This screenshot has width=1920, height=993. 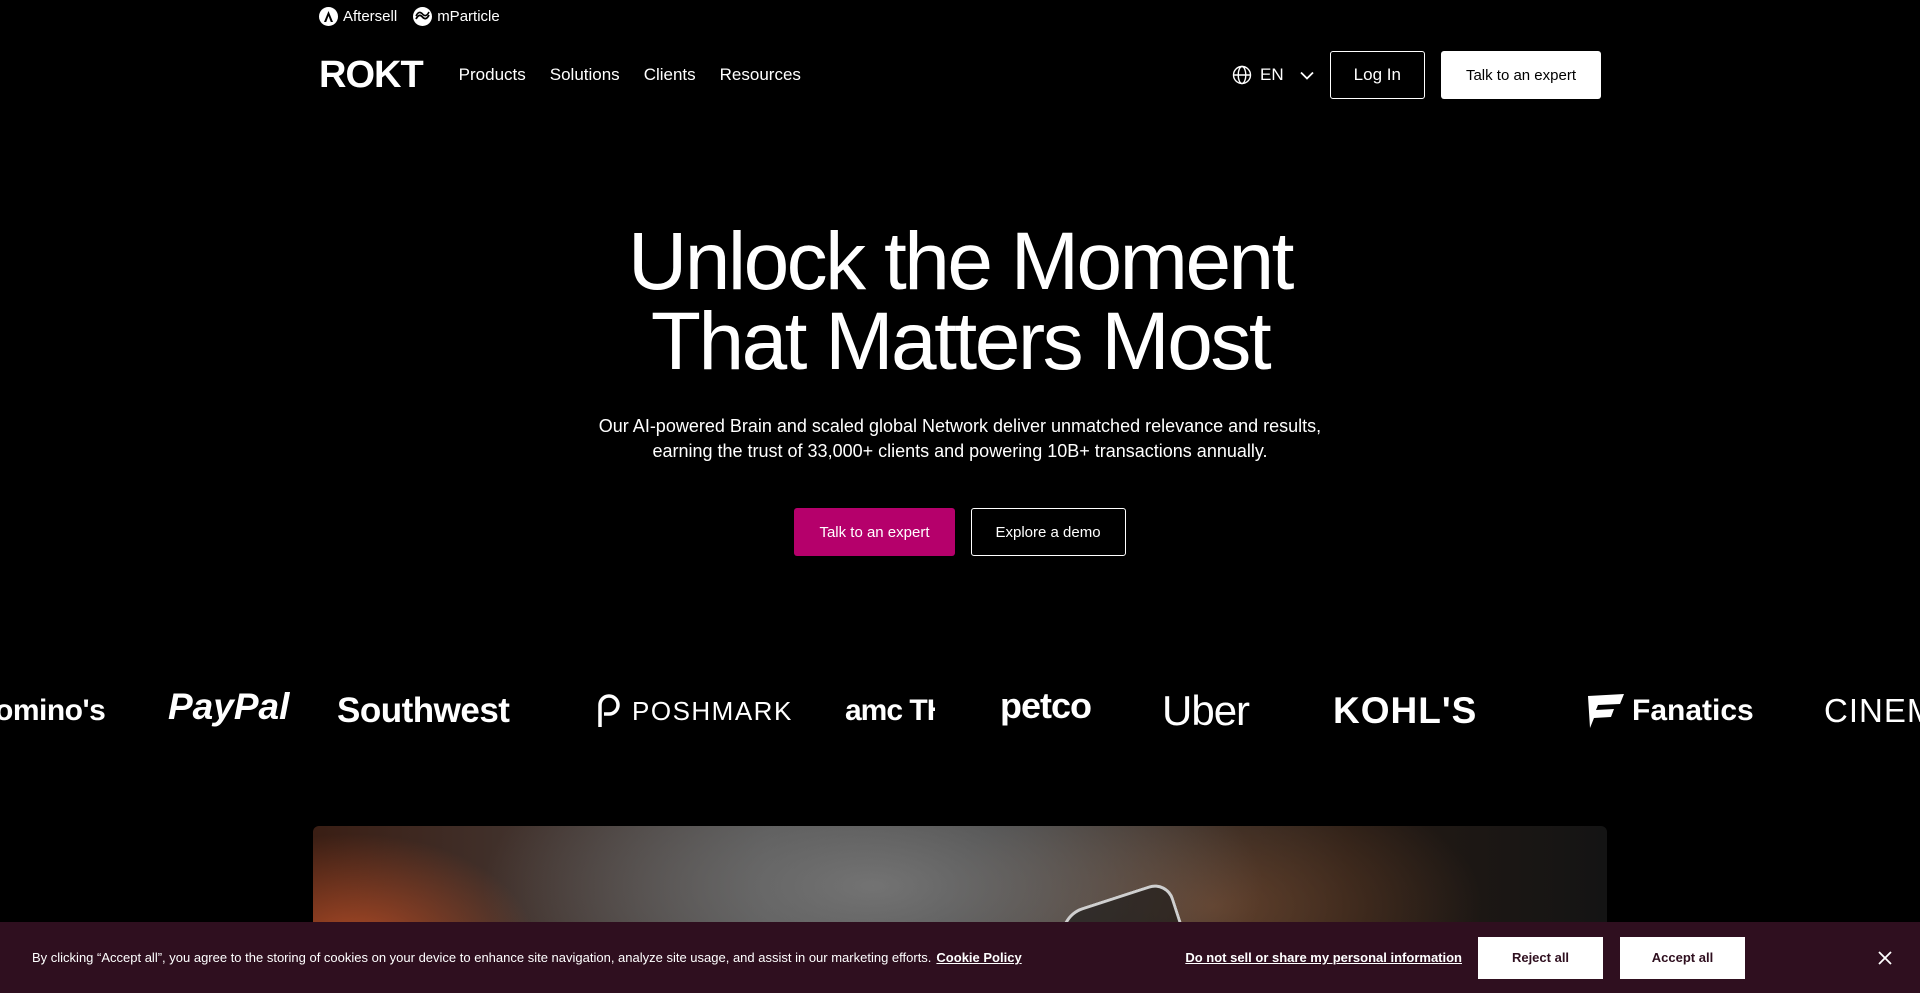 What do you see at coordinates (468, 16) in the screenshot?
I see `mparticle-label: mParticle` at bounding box center [468, 16].